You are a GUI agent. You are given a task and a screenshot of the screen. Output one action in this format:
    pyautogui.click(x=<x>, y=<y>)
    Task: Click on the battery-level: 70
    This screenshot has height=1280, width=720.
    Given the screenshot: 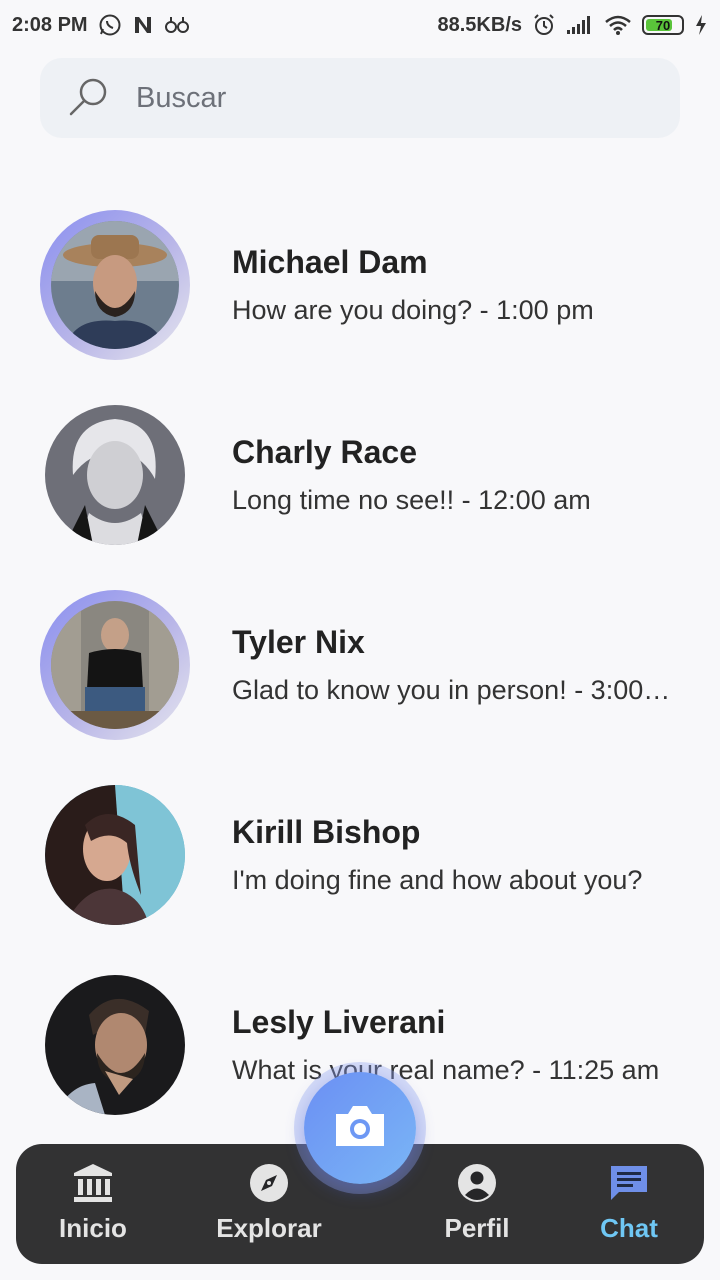 What is the action you would take?
    pyautogui.click(x=663, y=25)
    